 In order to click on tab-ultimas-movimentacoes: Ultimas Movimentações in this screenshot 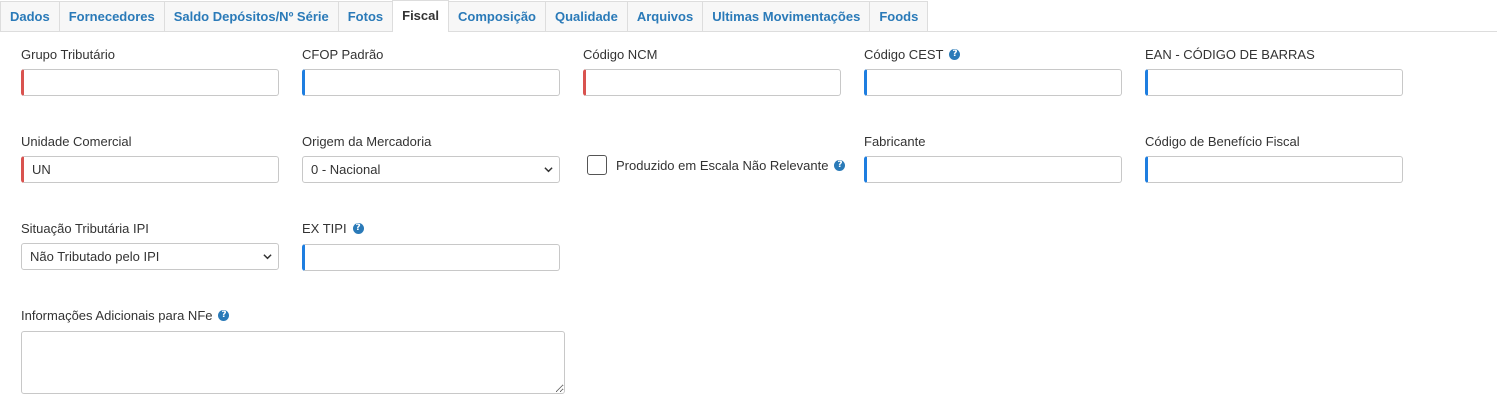, I will do `click(786, 16)`.